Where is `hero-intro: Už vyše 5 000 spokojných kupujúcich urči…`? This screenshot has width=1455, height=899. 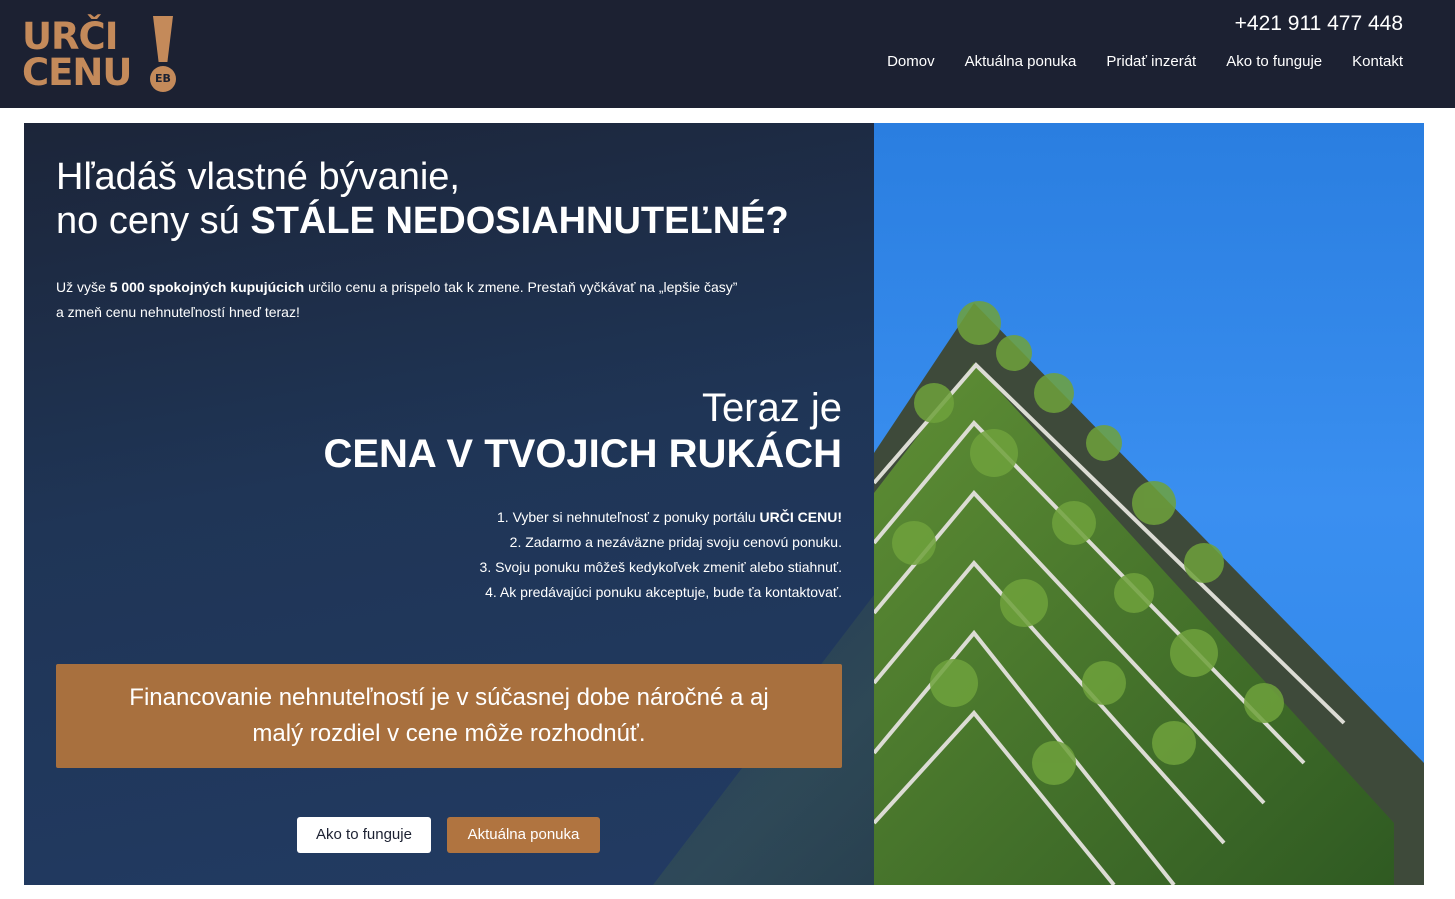 hero-intro: Už vyše 5 000 spokojných kupujúcich urči… is located at coordinates (436, 300).